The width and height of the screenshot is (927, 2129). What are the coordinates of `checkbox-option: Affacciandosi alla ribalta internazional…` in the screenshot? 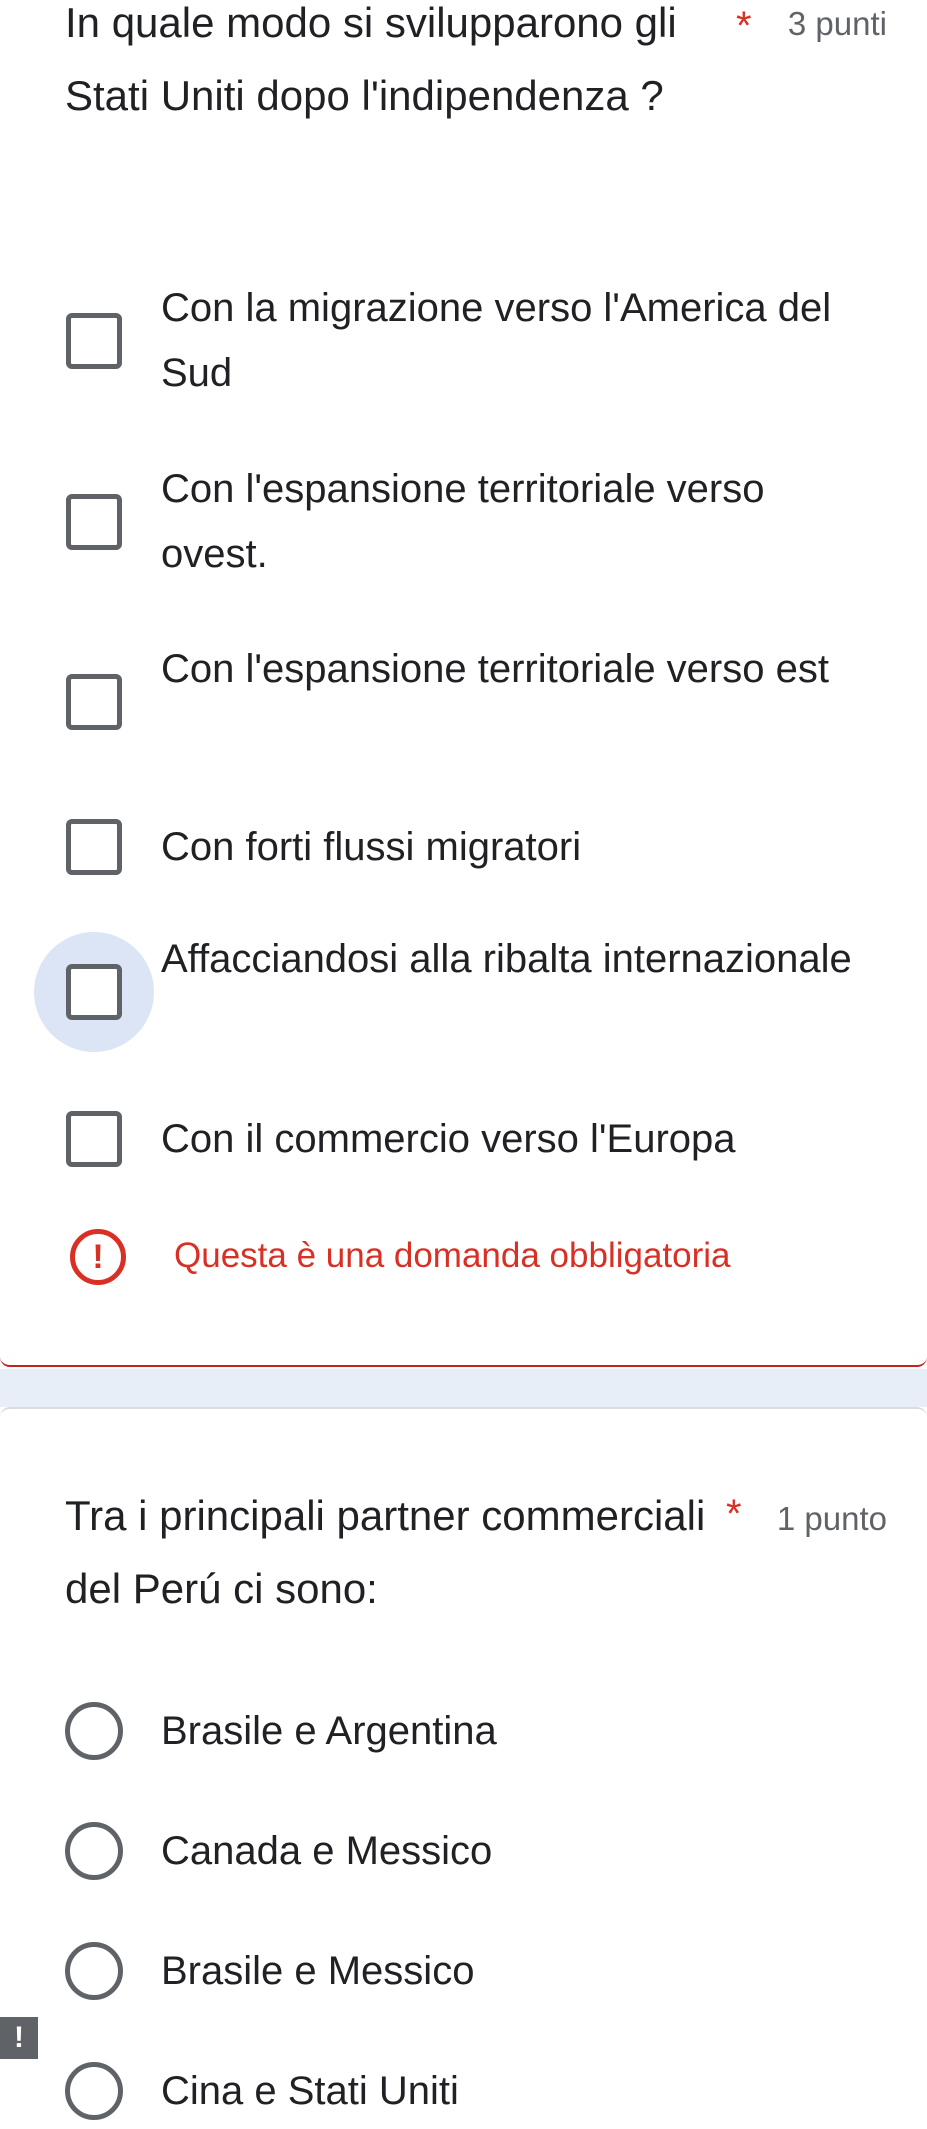 It's located at (463, 992).